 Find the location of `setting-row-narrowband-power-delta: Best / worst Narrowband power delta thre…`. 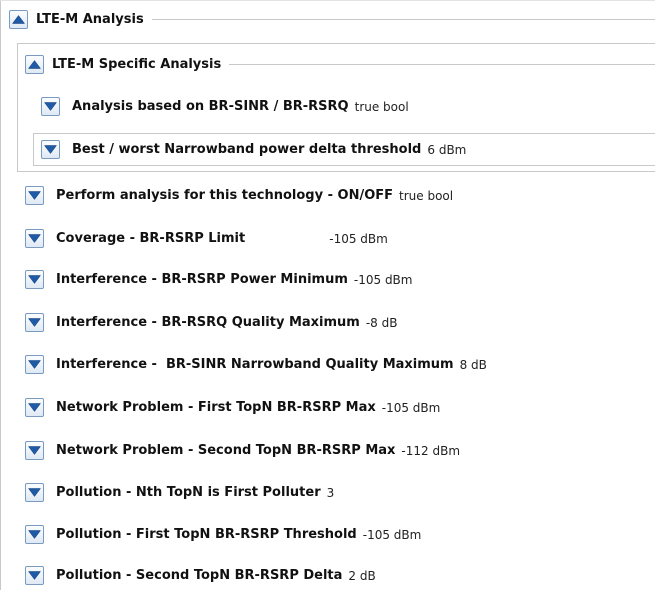

setting-row-narrowband-power-delta: Best / worst Narrowband power delta thre… is located at coordinates (253, 149).